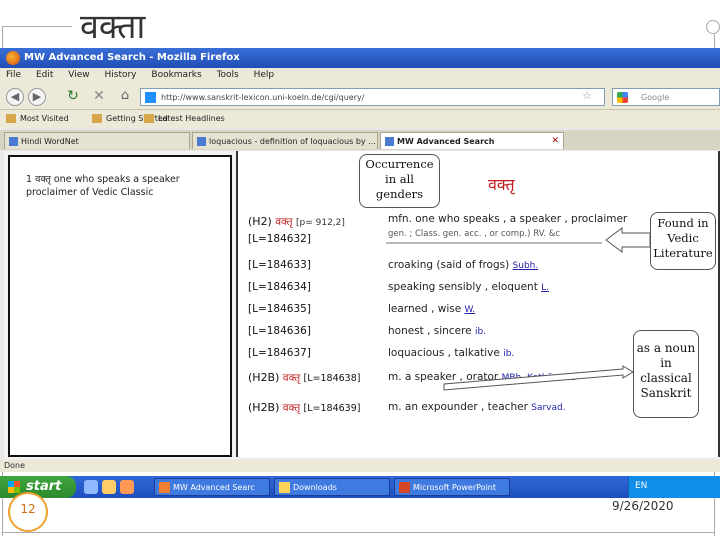  I want to click on entry-row-h2b: (H2B) वक्तृ [L=184638], so click(304, 378).